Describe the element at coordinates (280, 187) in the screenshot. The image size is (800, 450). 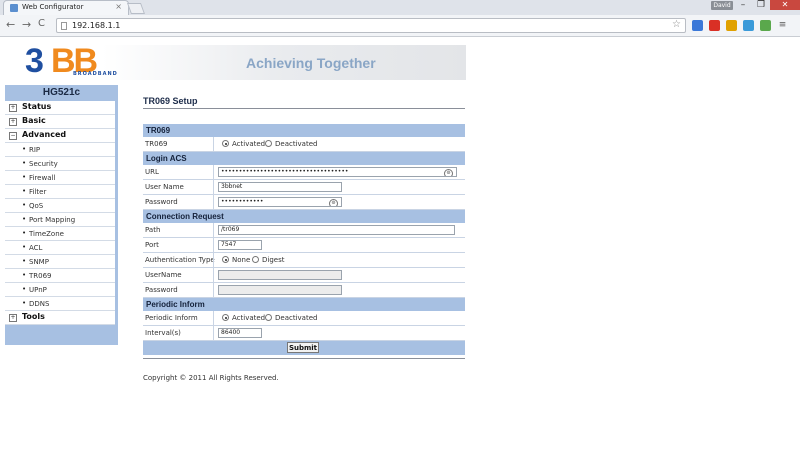
I see `acs-username-input: 3bbnet` at that location.